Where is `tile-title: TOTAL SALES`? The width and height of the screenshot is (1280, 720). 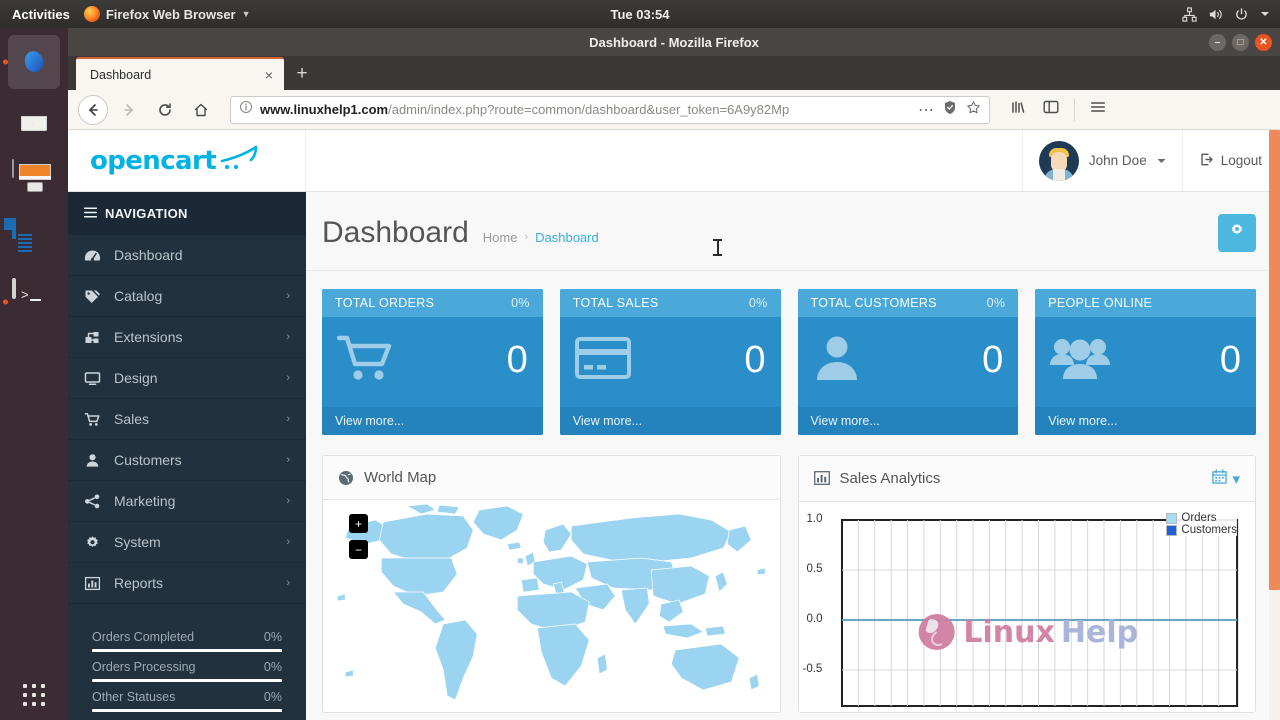 tile-title: TOTAL SALES is located at coordinates (615, 303).